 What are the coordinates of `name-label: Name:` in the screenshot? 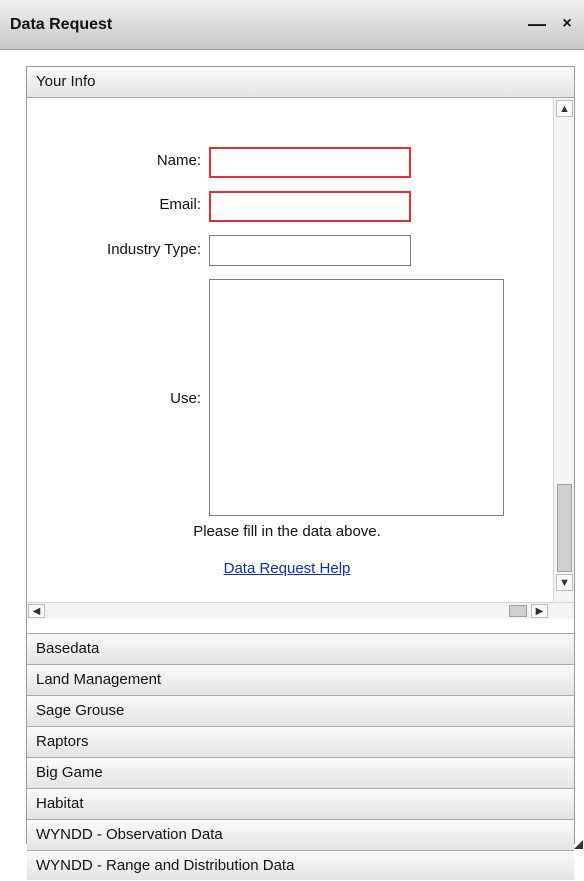 It's located at (178, 160).